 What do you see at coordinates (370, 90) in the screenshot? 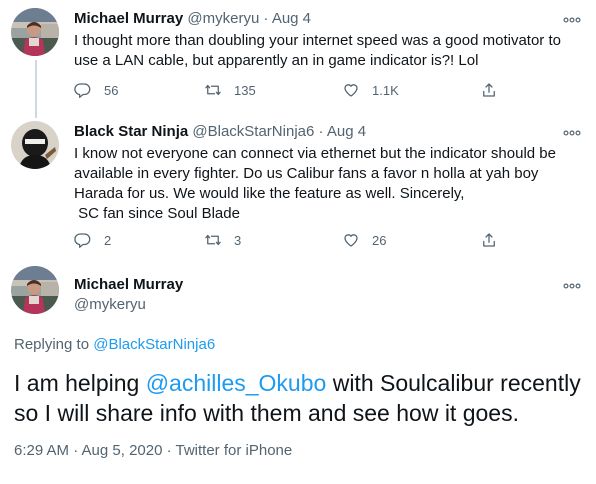
I see `like-button: 1.1K` at bounding box center [370, 90].